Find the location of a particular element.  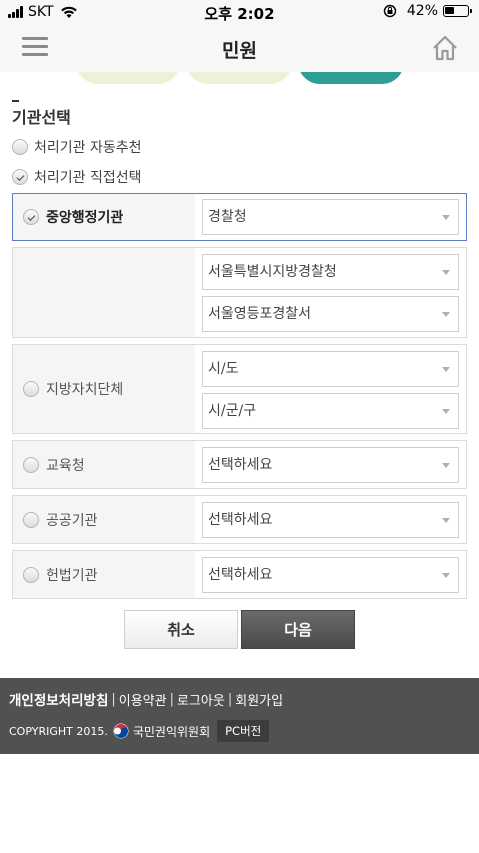

option-direct-select: 처리기관 직접선택 is located at coordinates (77, 177).